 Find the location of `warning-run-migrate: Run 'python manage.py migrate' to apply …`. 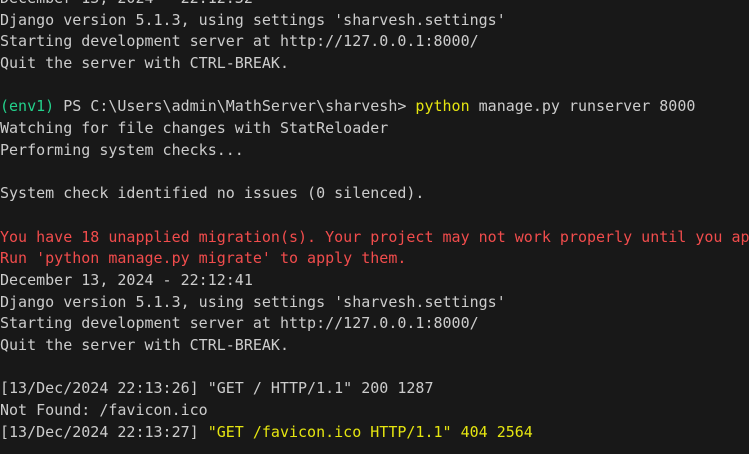

warning-run-migrate: Run 'python manage.py migrate' to apply … is located at coordinates (203, 258).